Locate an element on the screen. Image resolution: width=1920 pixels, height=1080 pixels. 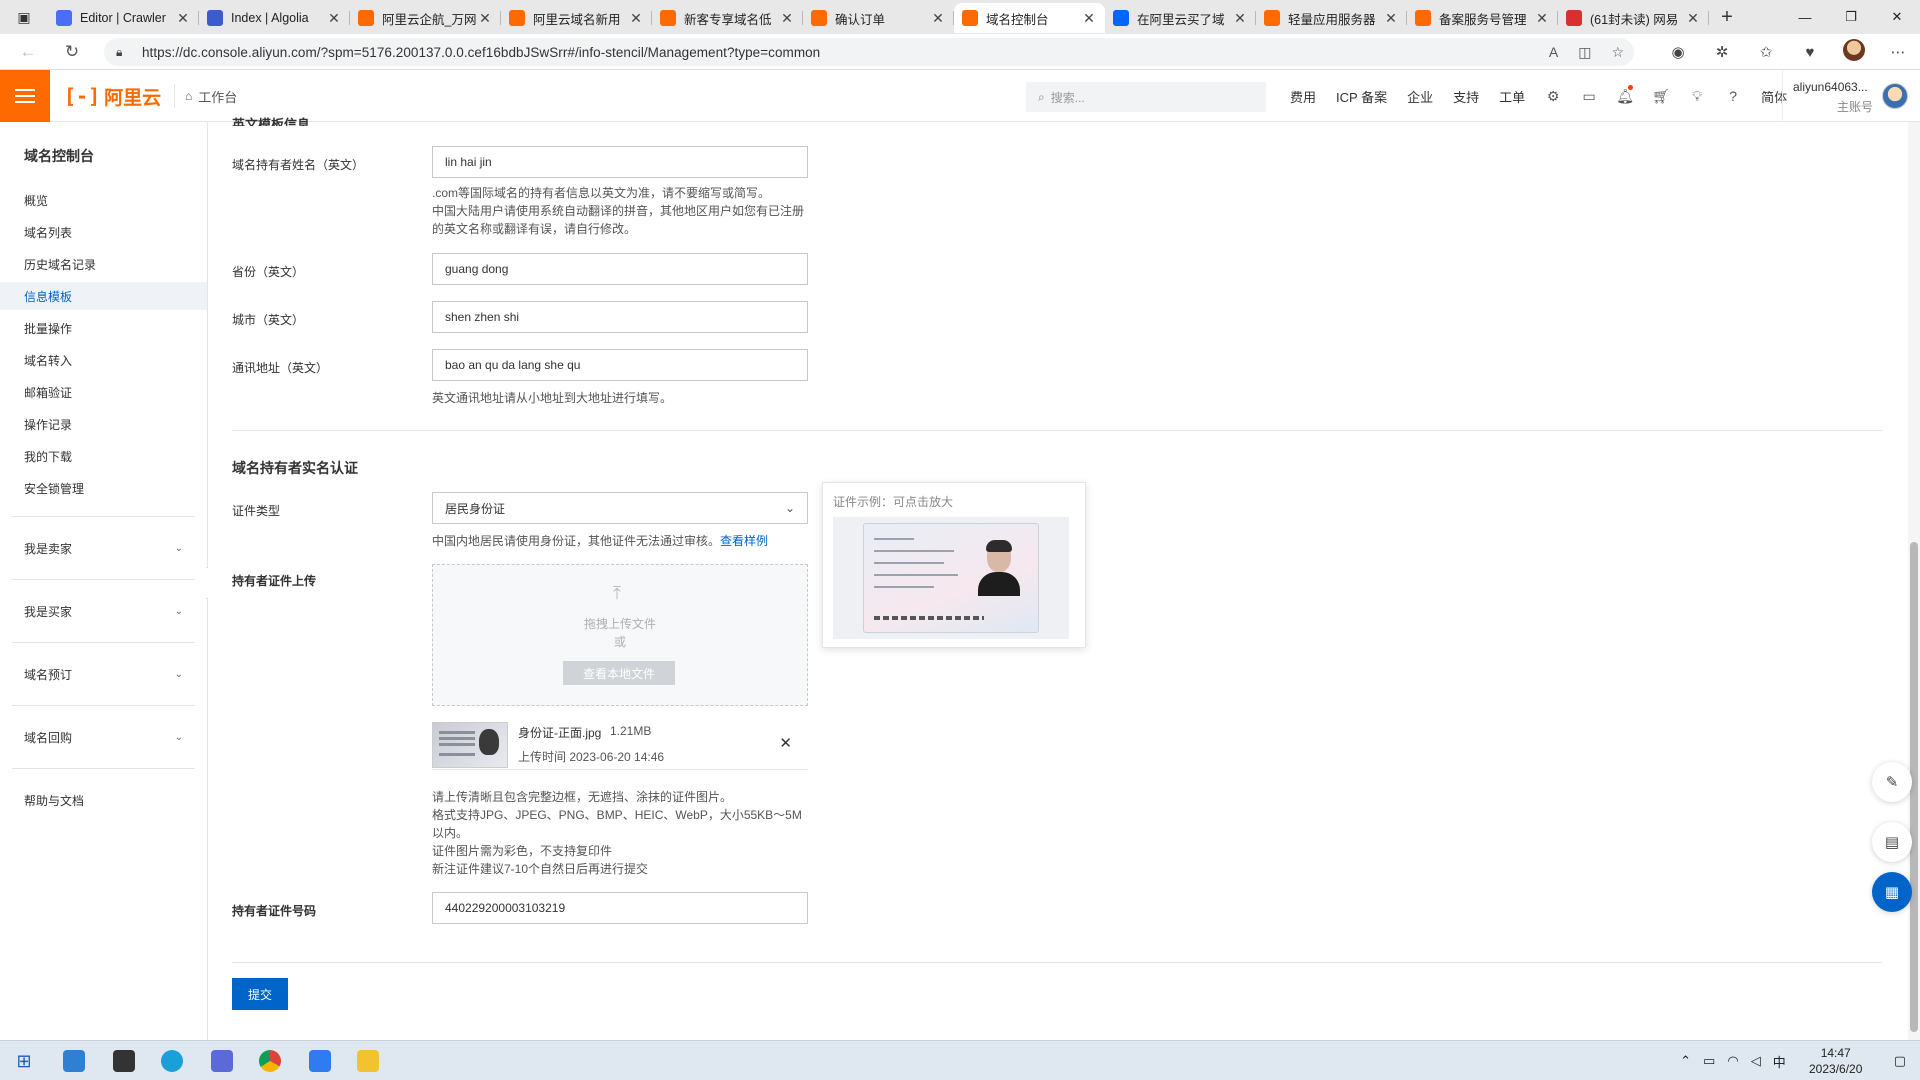
address-input: bao an qu da lang she qu is located at coordinates (620, 365).